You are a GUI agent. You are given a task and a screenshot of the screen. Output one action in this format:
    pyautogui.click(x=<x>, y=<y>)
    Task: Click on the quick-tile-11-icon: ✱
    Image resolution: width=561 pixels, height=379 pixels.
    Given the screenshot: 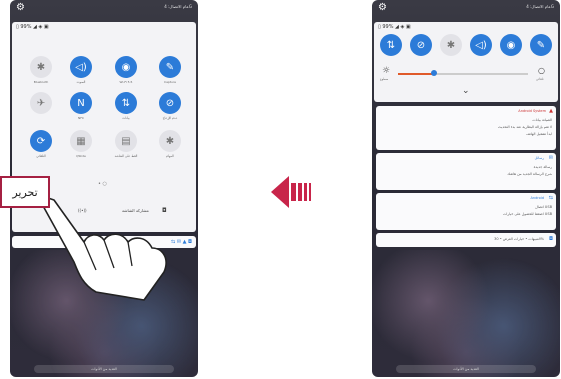 What is the action you would take?
    pyautogui.click(x=170, y=141)
    